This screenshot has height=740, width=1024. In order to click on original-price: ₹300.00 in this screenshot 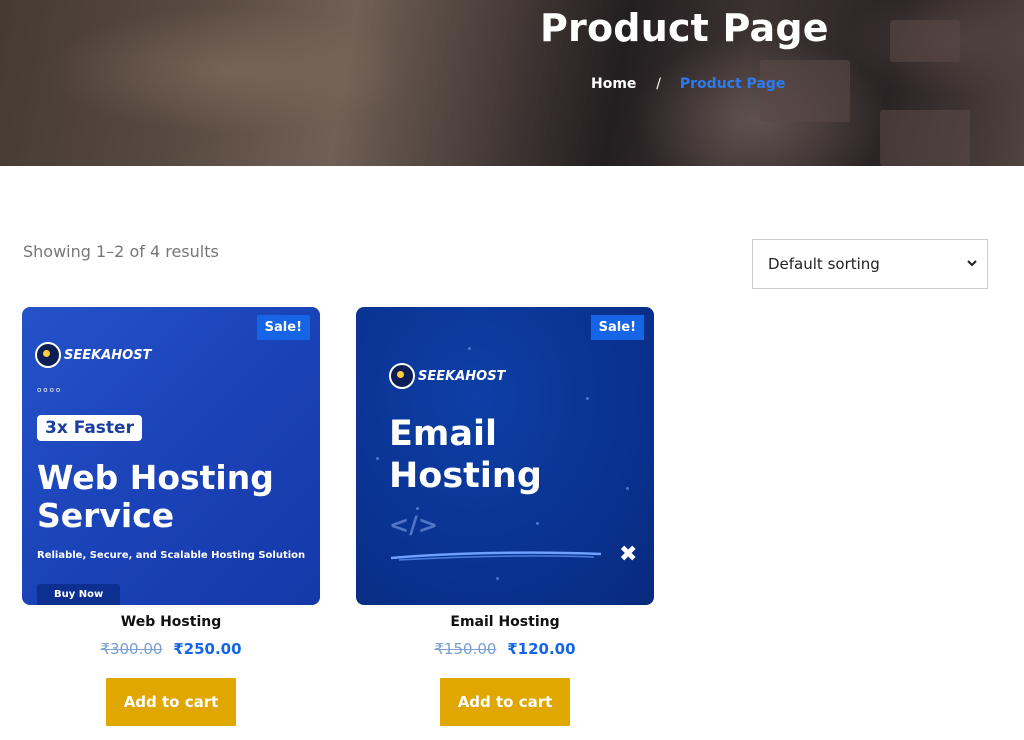, I will do `click(131, 649)`.